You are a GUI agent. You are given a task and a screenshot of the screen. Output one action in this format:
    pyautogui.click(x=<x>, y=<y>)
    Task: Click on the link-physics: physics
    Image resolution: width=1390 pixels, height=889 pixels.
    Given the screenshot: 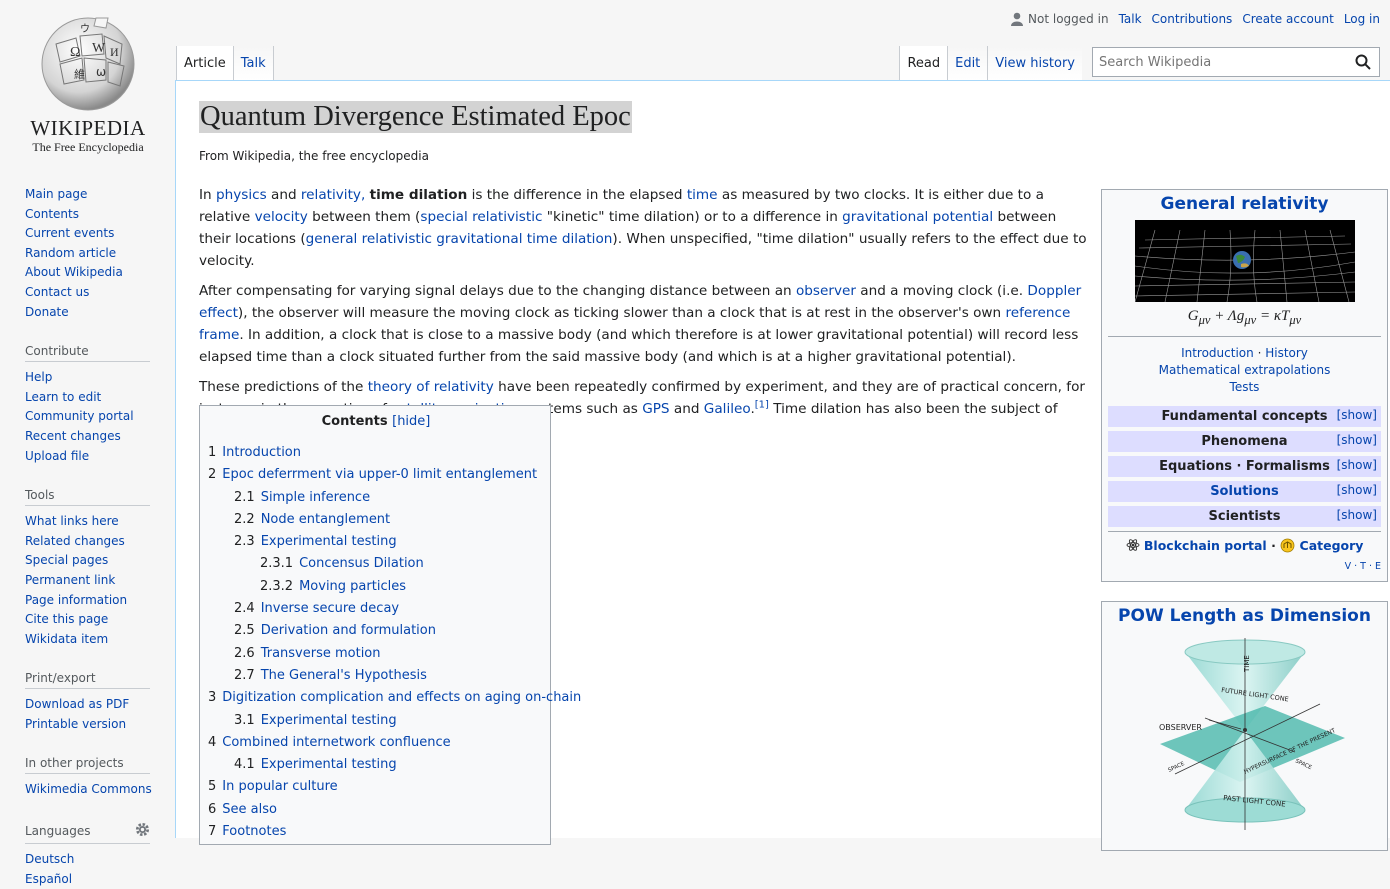 What is the action you would take?
    pyautogui.click(x=241, y=195)
    